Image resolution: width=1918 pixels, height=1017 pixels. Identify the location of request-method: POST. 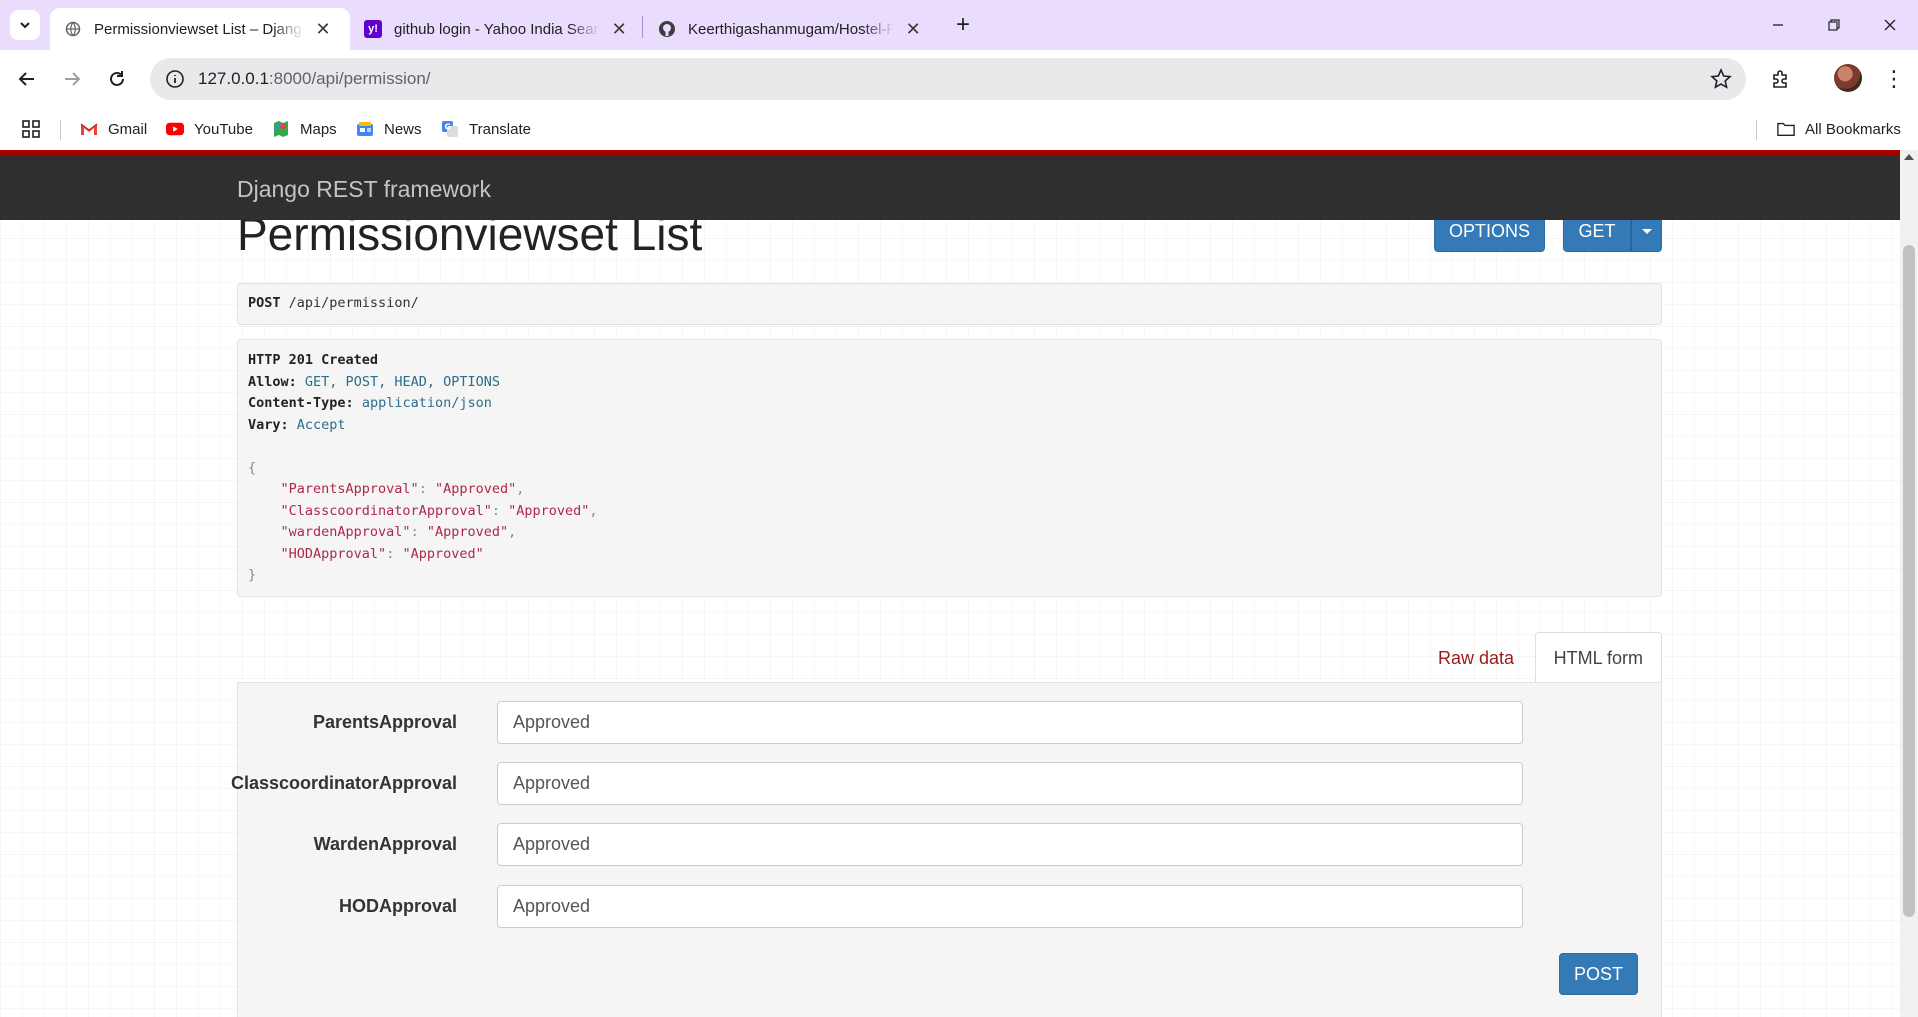
(264, 303).